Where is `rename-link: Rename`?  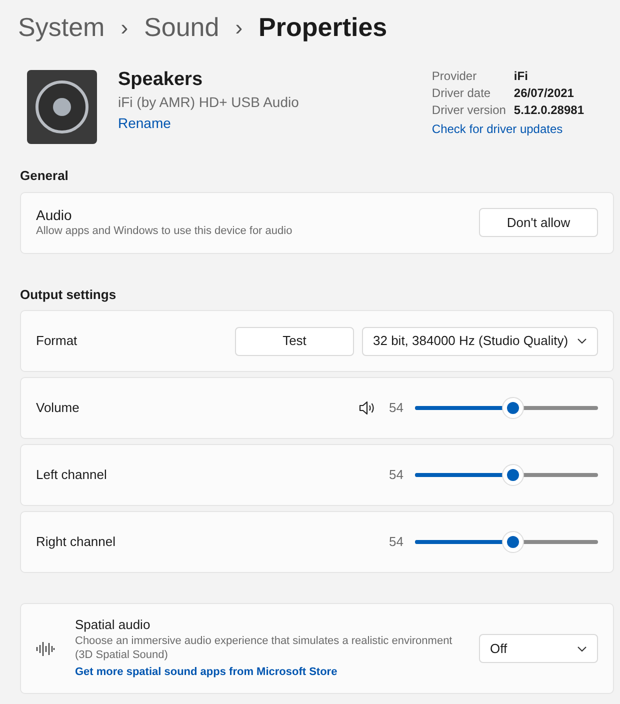
rename-link: Rename is located at coordinates (208, 123).